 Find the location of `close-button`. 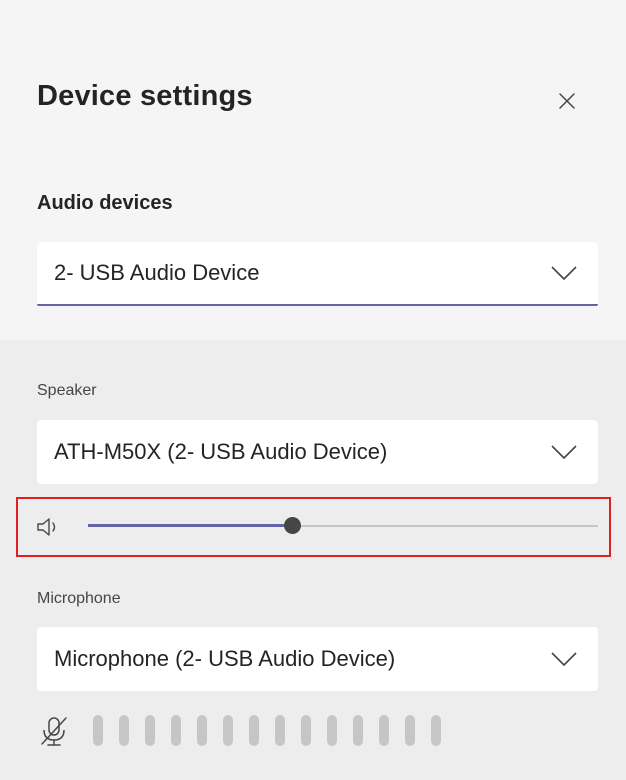

close-button is located at coordinates (567, 101).